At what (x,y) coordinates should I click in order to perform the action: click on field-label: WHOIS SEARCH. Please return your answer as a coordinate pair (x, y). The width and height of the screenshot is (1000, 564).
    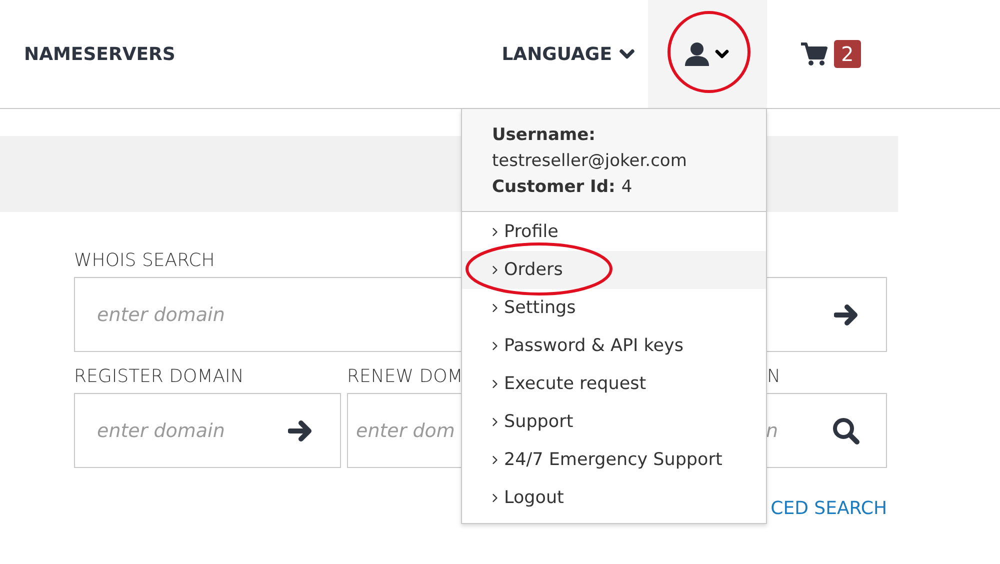
    Looking at the image, I should click on (144, 261).